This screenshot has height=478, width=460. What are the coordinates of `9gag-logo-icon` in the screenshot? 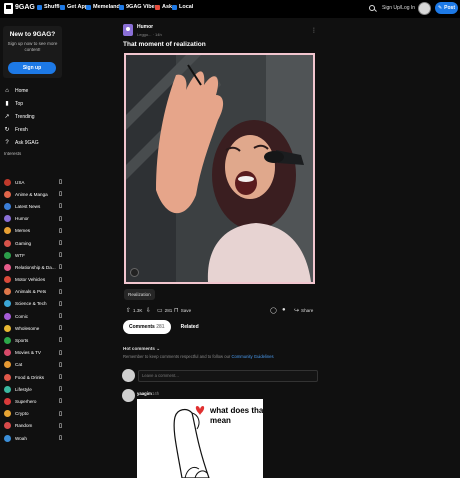 It's located at (8, 8).